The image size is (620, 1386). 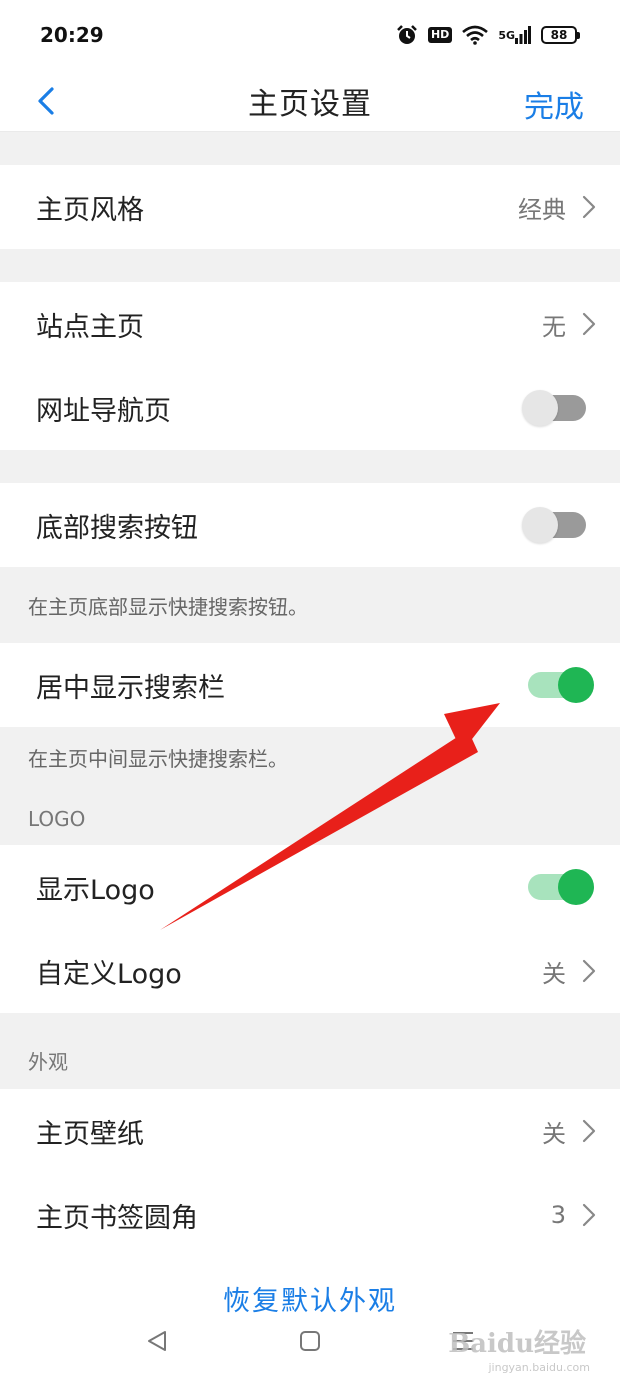 What do you see at coordinates (90, 210) in the screenshot?
I see `home-style-label: 主页风格` at bounding box center [90, 210].